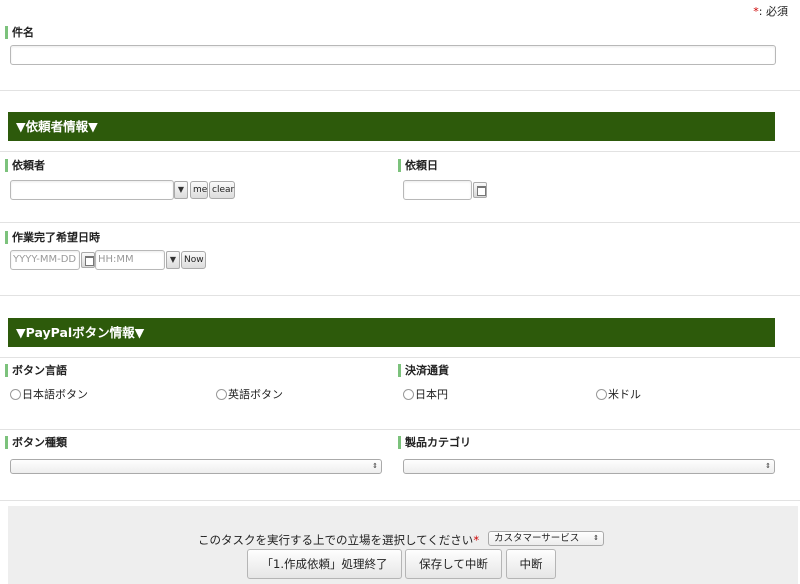 The image size is (800, 584). What do you see at coordinates (431, 394) in the screenshot?
I see `radio-label: 日本円` at bounding box center [431, 394].